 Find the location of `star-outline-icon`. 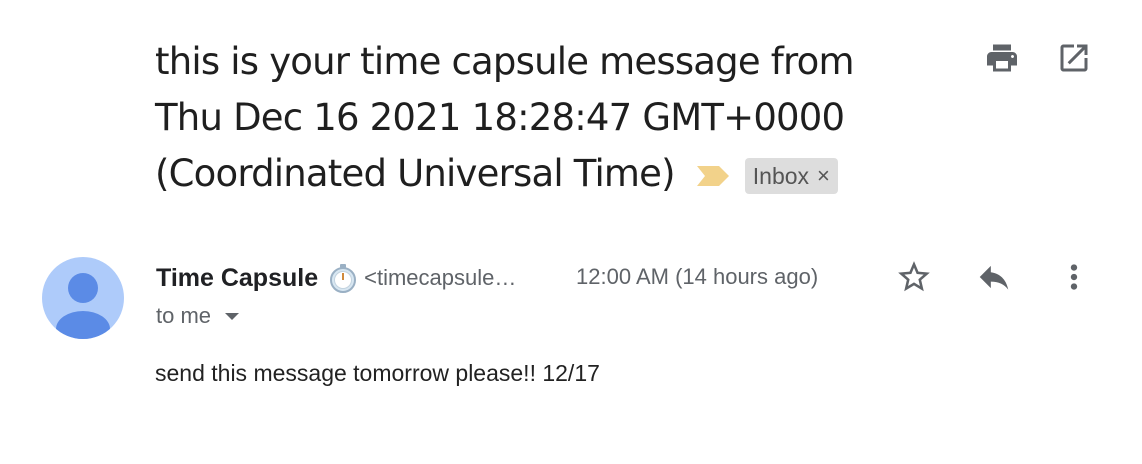

star-outline-icon is located at coordinates (914, 277).